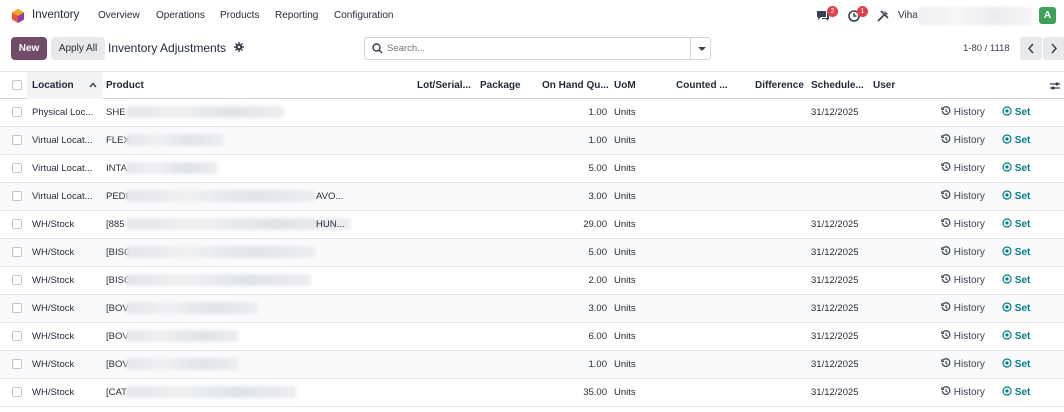 This screenshot has height=412, width=1064. I want to click on column-difference: Difference, so click(779, 85).